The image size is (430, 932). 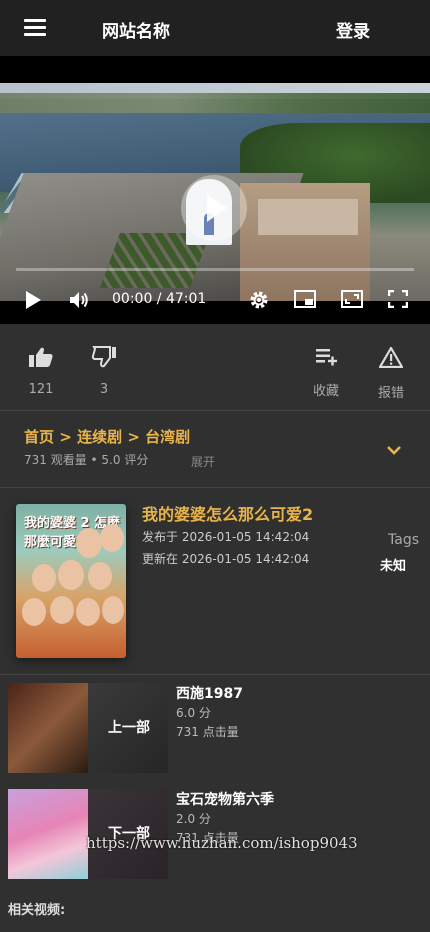 What do you see at coordinates (136, 29) in the screenshot?
I see `site-title: 网站名称` at bounding box center [136, 29].